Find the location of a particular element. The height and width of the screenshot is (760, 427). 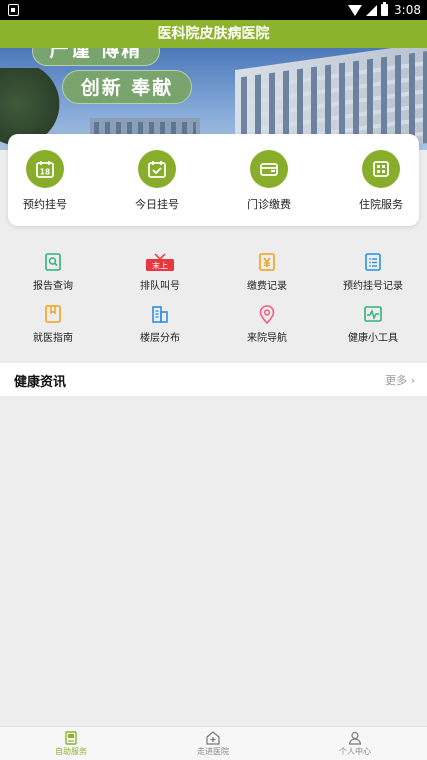

floor-building-icon is located at coordinates (160, 314).